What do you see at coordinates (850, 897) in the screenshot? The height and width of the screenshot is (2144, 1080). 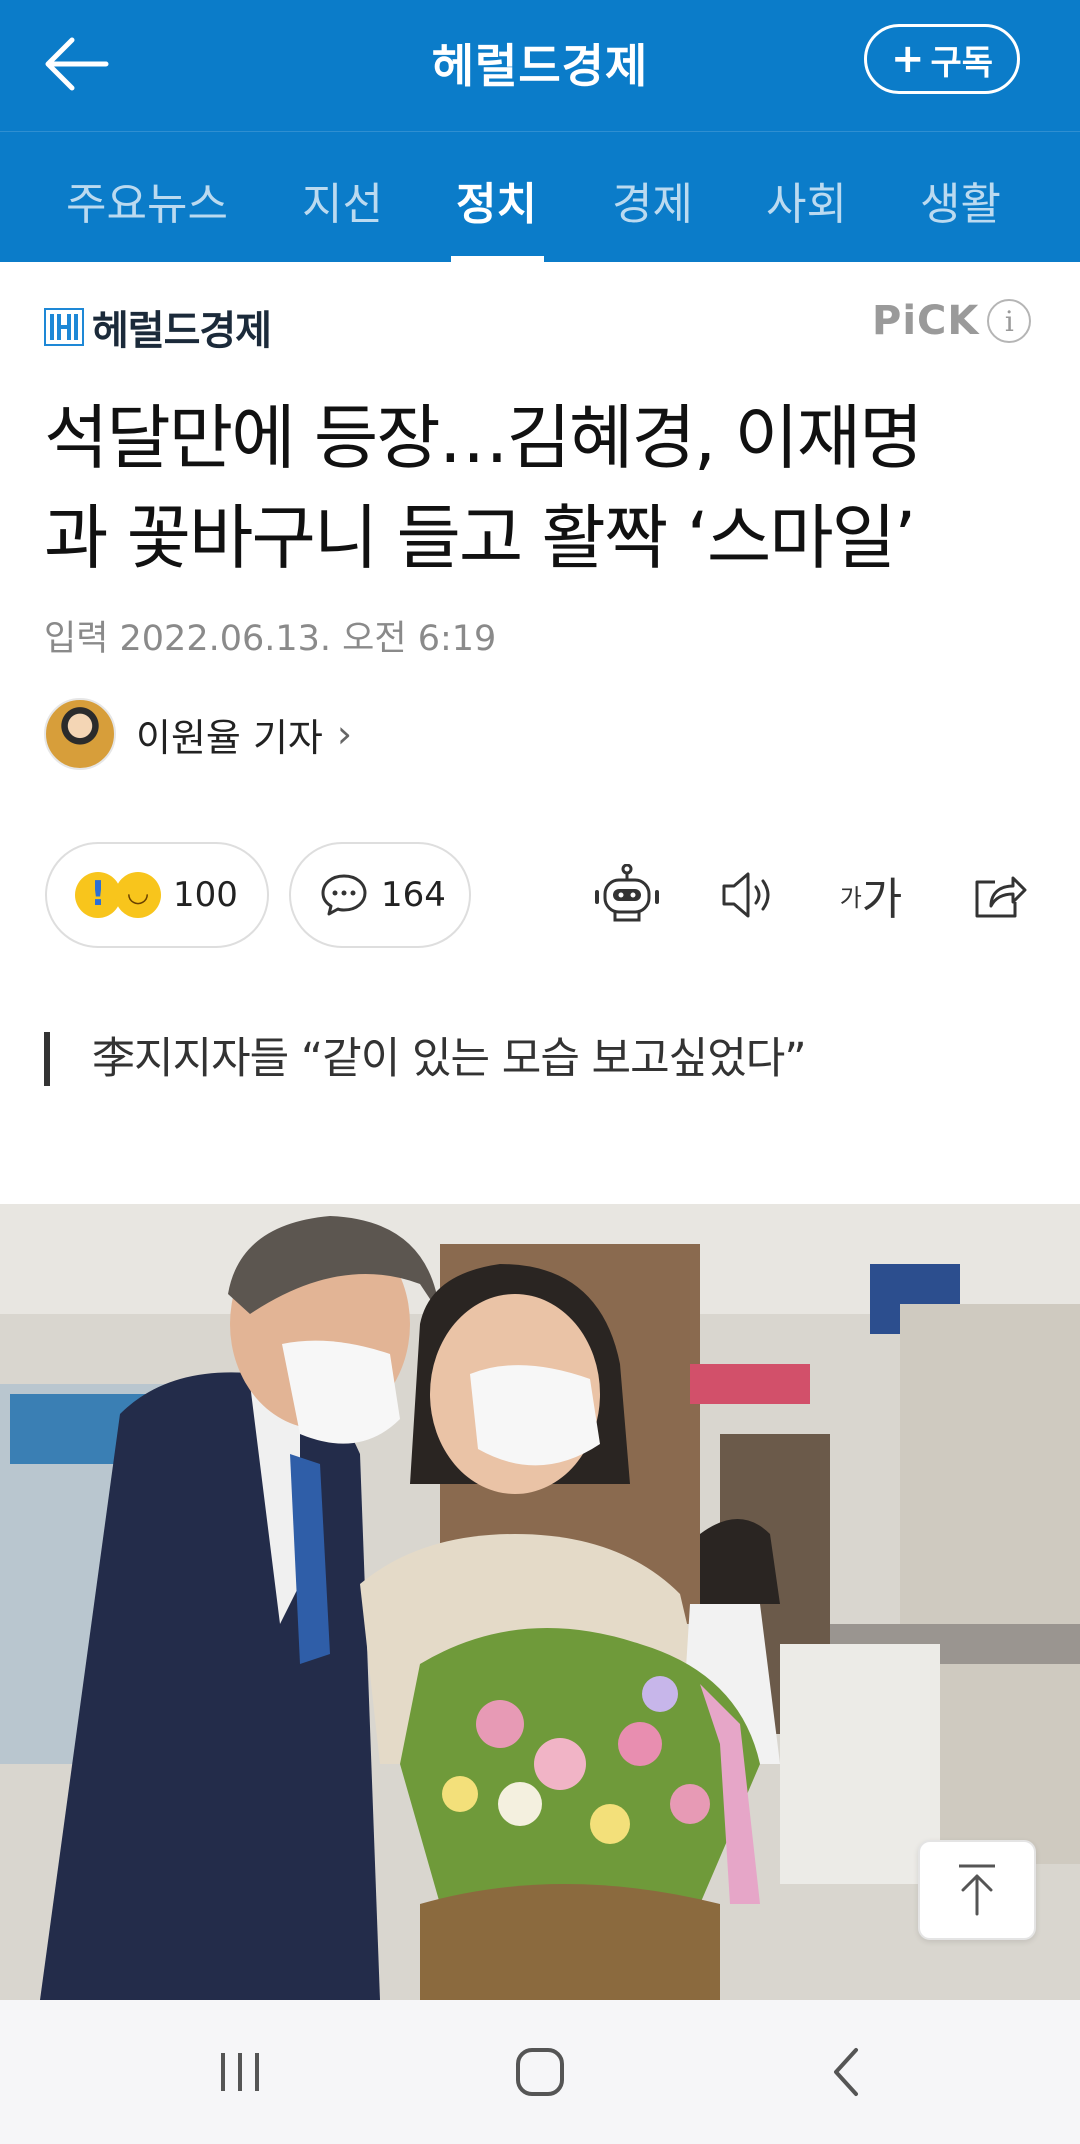 I see `font-size-small-glyph: 가` at bounding box center [850, 897].